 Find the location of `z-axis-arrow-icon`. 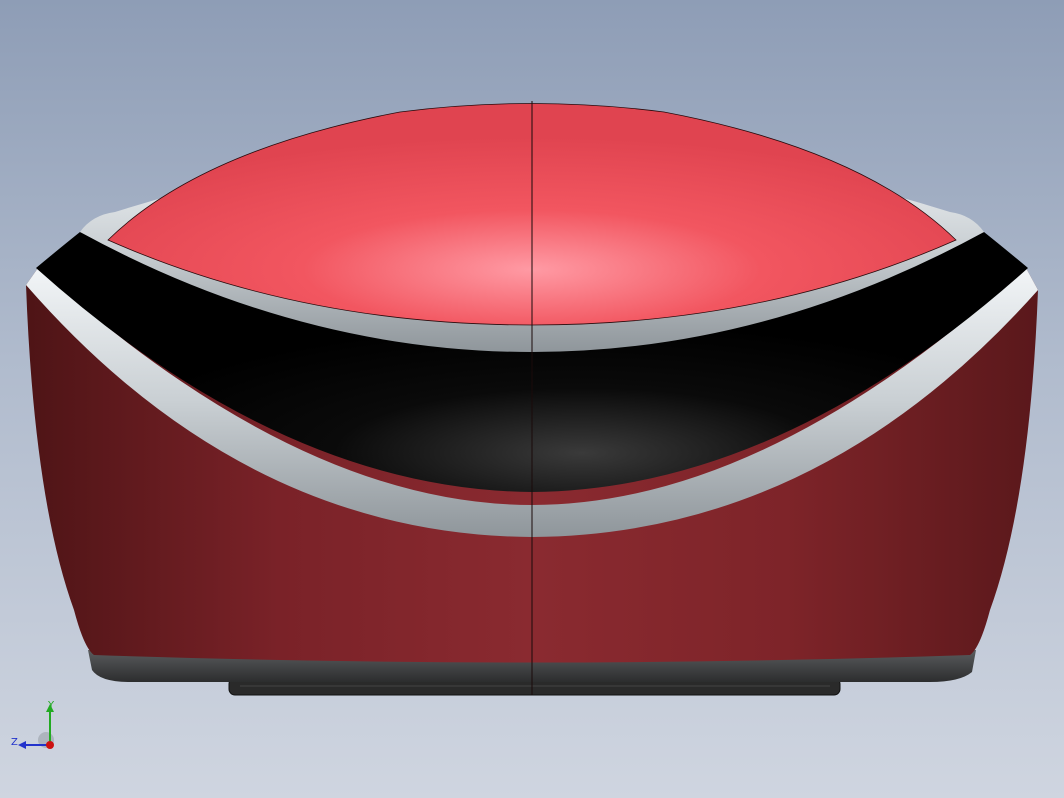

z-axis-arrow-icon is located at coordinates (22, 745).